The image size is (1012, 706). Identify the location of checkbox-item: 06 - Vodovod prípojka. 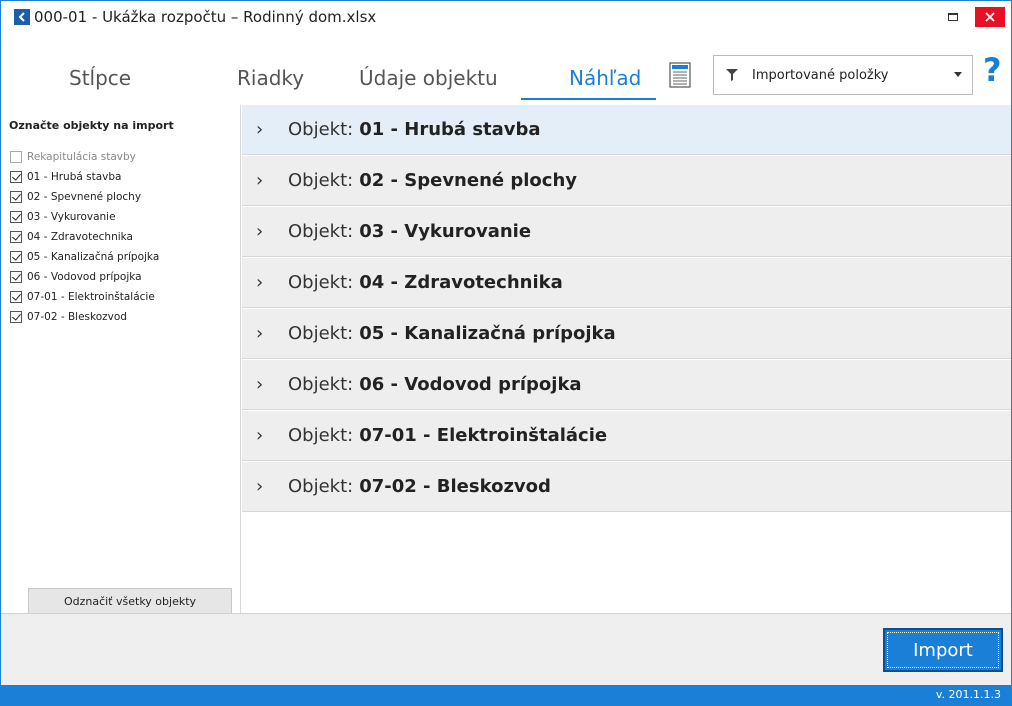
(84, 277).